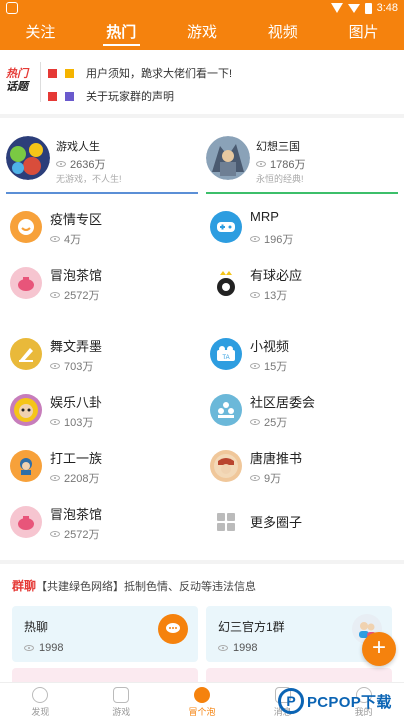 The width and height of the screenshot is (404, 720). I want to click on signal-icon, so click(353, 8).